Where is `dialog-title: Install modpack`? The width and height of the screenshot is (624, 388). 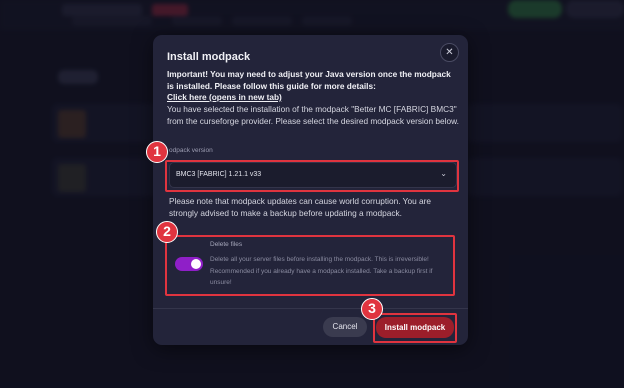
dialog-title: Install modpack is located at coordinates (209, 57).